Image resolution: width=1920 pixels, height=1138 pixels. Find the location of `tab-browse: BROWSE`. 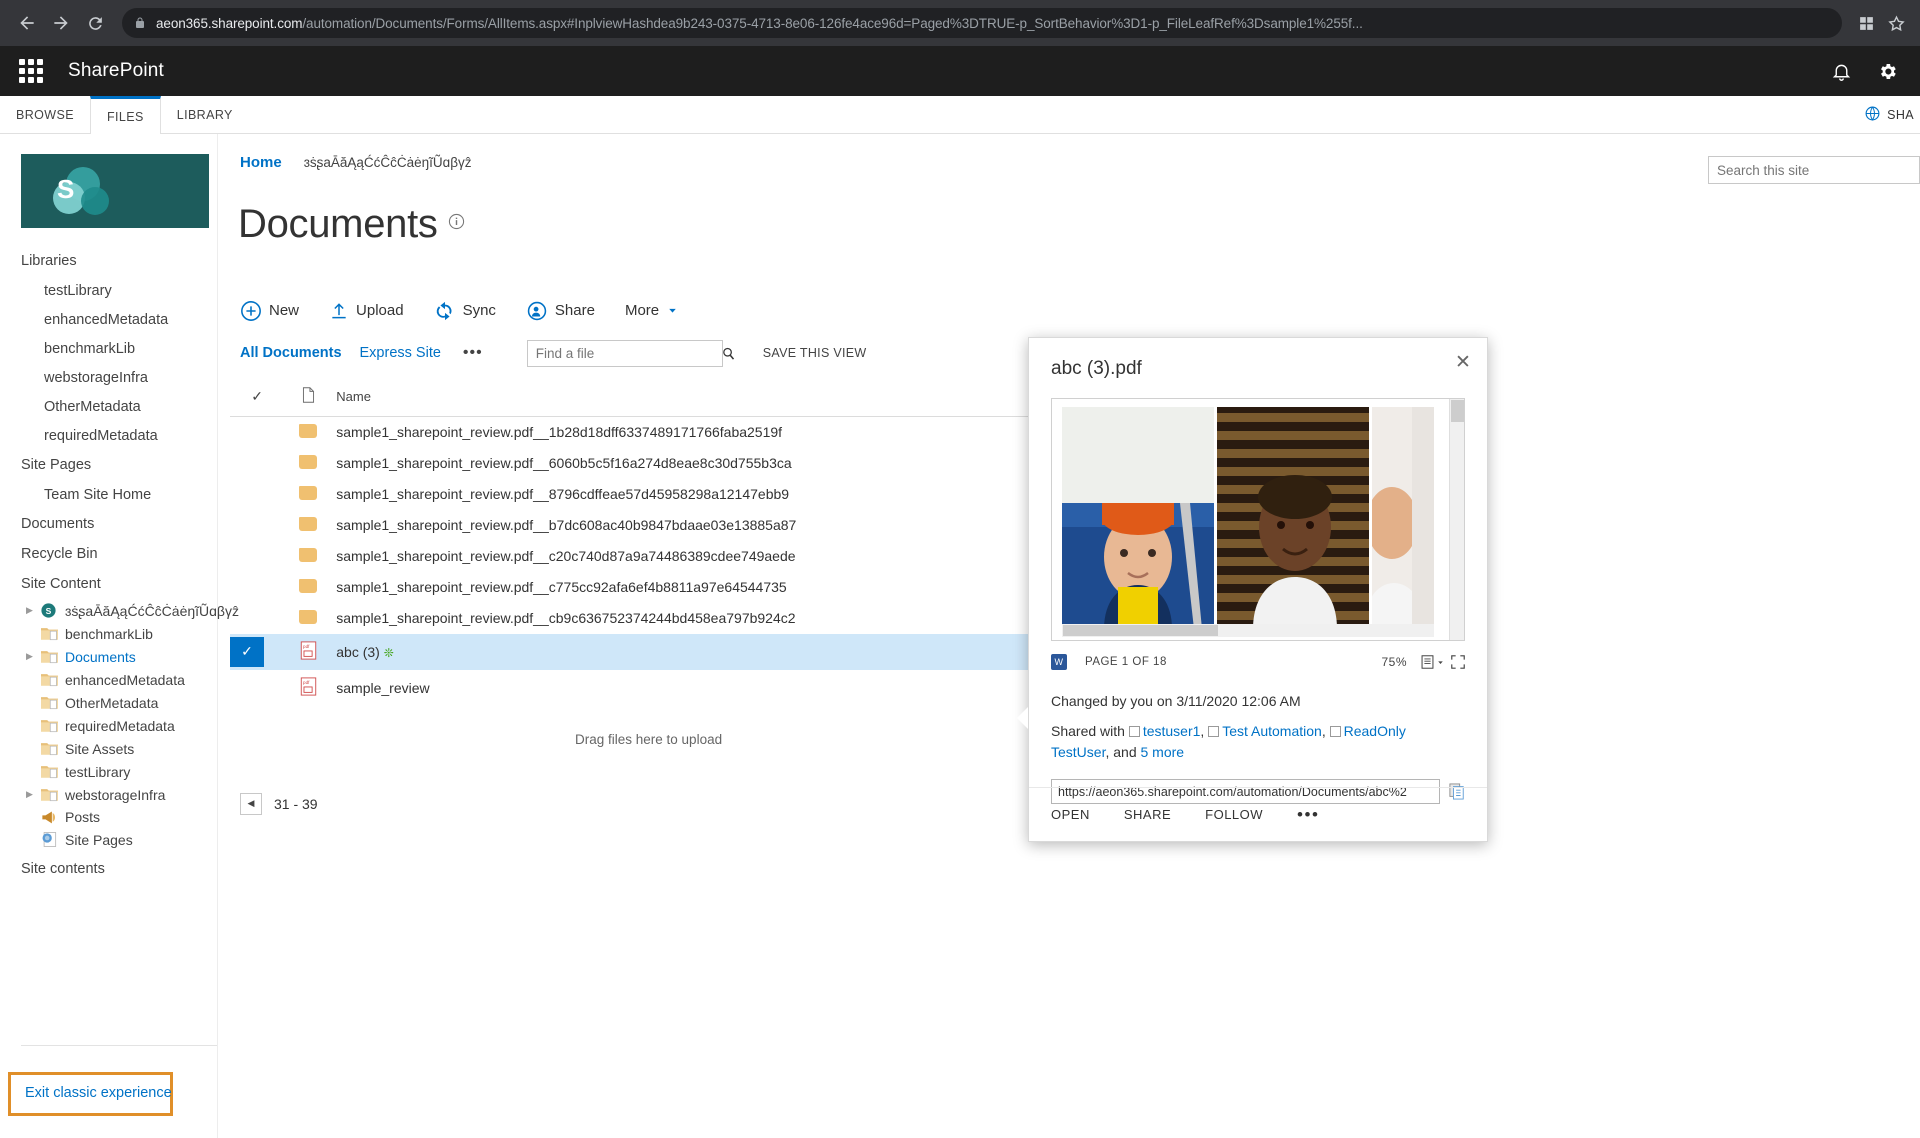

tab-browse: BROWSE is located at coordinates (45, 114).